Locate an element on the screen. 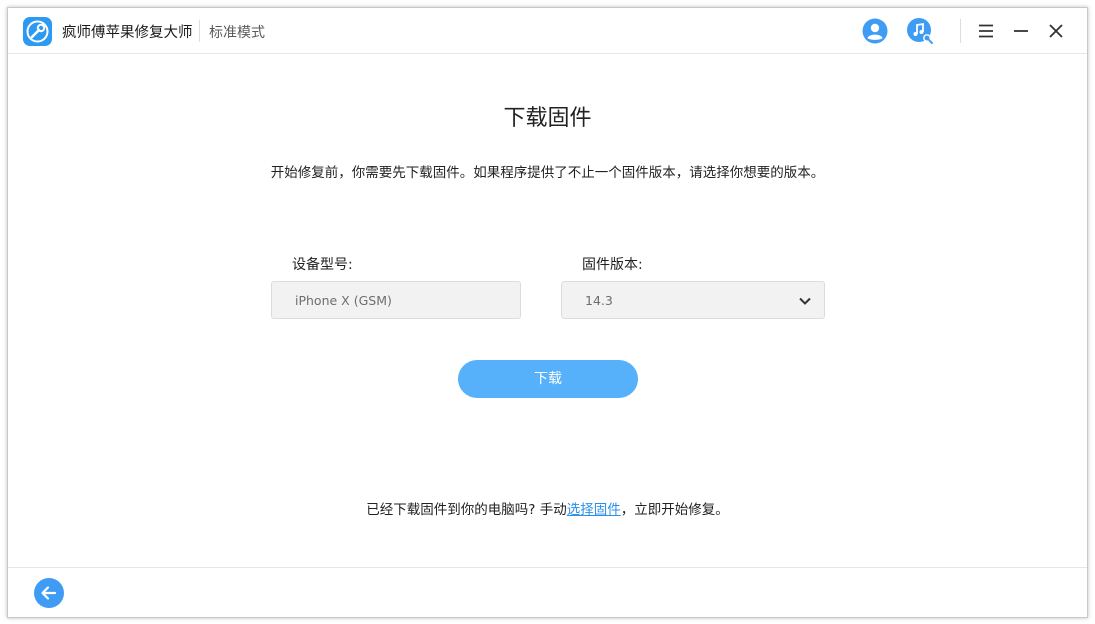  hint-suffix: ，立即开始修复。 is located at coordinates (674, 510).